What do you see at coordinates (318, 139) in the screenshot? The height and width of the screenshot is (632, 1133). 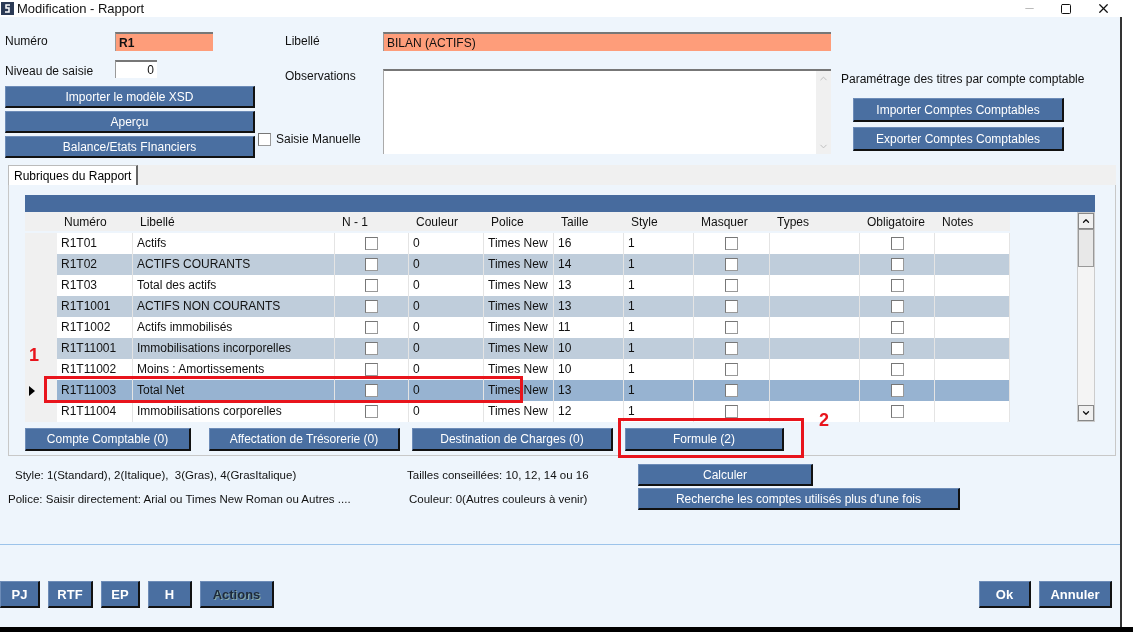 I see `checkbox-label: Saisie Manuelle` at bounding box center [318, 139].